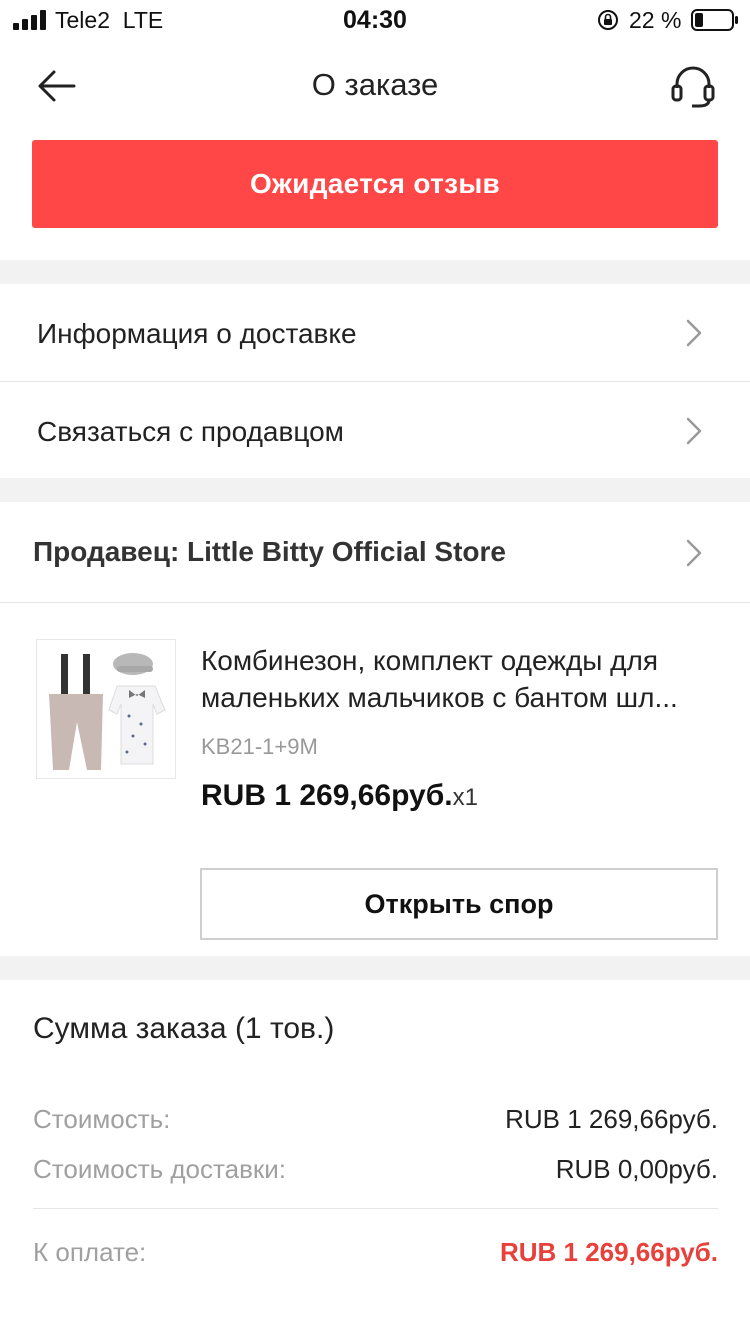  What do you see at coordinates (90, 1252) in the screenshot?
I see `total-label: К оплате:` at bounding box center [90, 1252].